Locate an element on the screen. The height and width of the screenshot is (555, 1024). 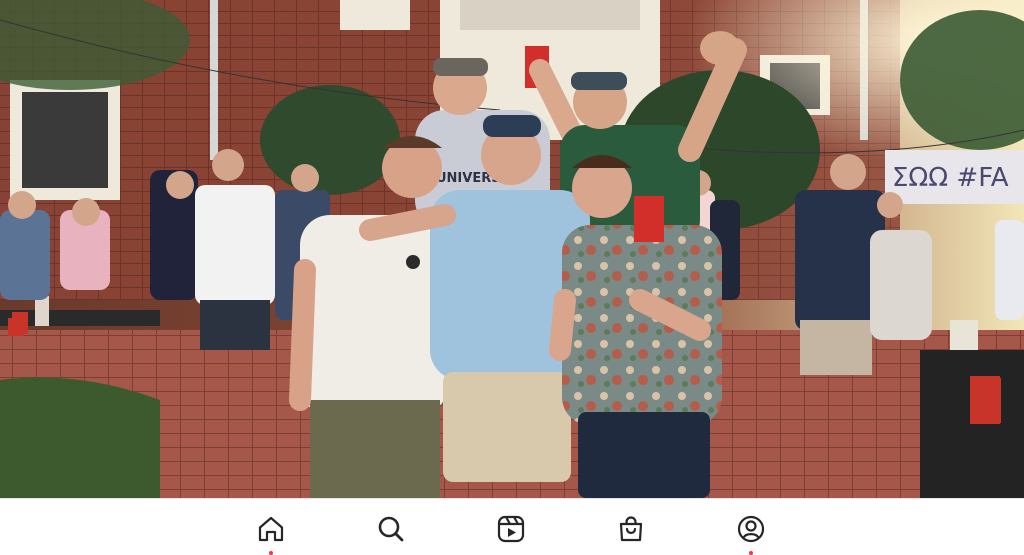
nav-shop-button is located at coordinates (631, 529).